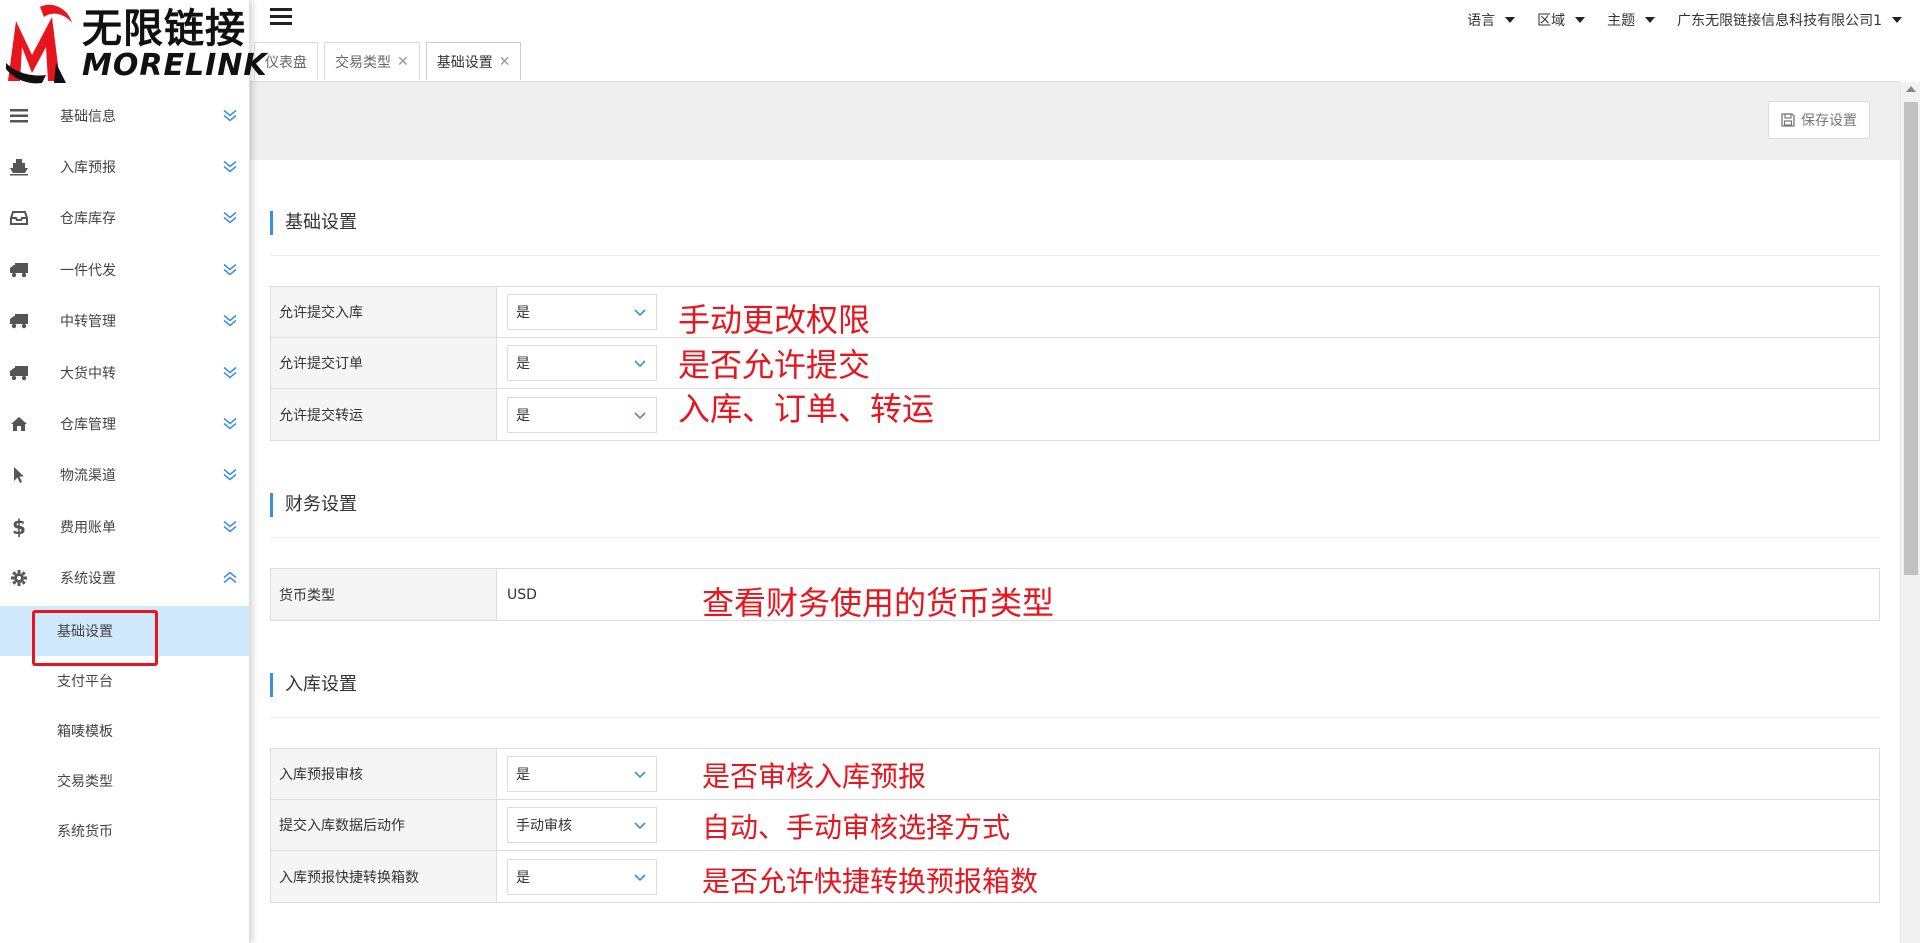 The image size is (1920, 943). I want to click on sidebar-item-label: 仓库库存, so click(88, 219).